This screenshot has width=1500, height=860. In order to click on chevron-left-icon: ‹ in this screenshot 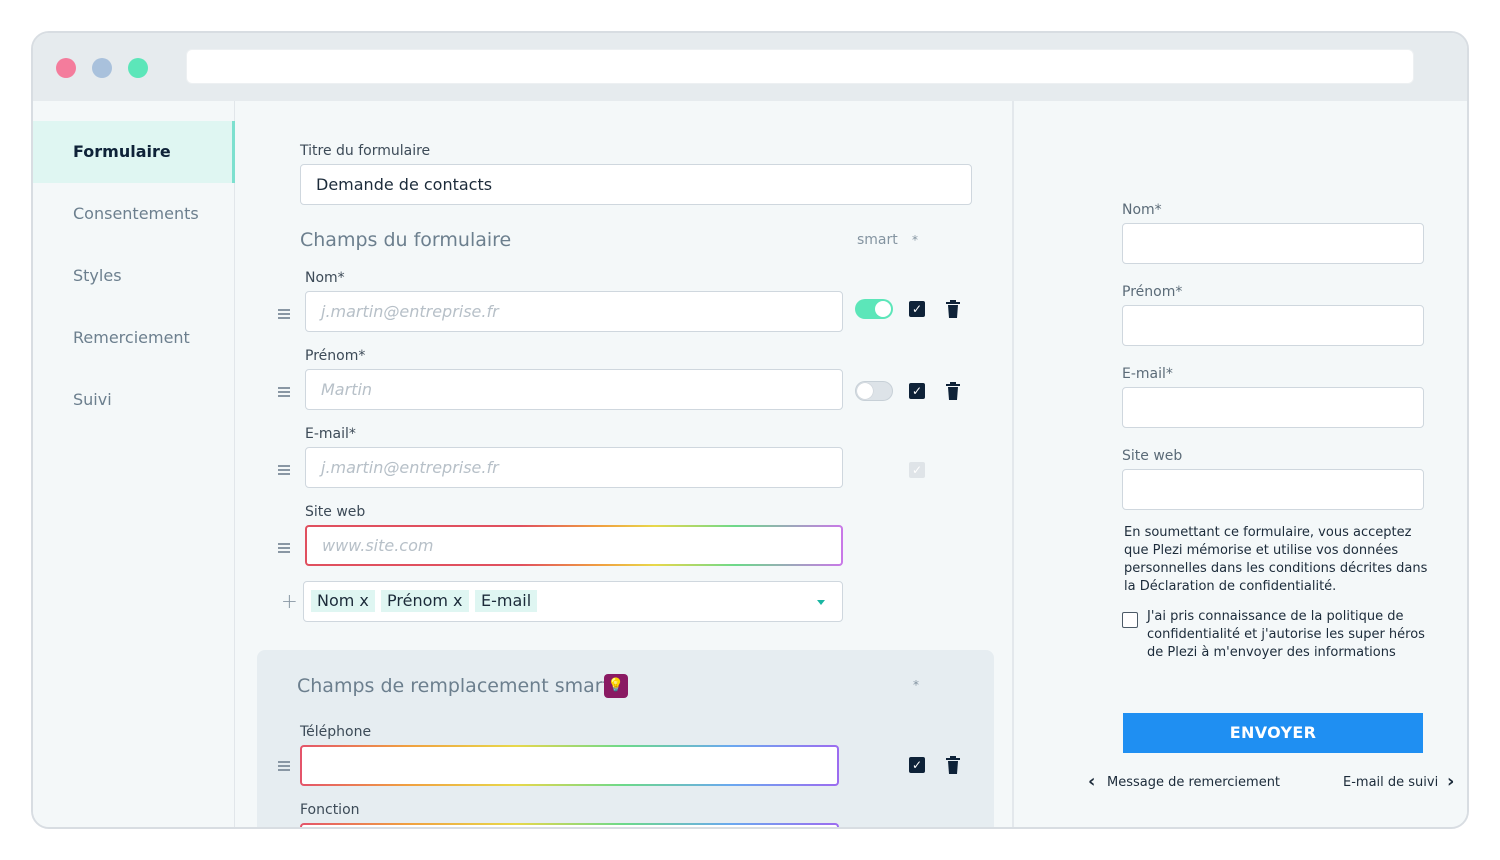, I will do `click(1091, 781)`.